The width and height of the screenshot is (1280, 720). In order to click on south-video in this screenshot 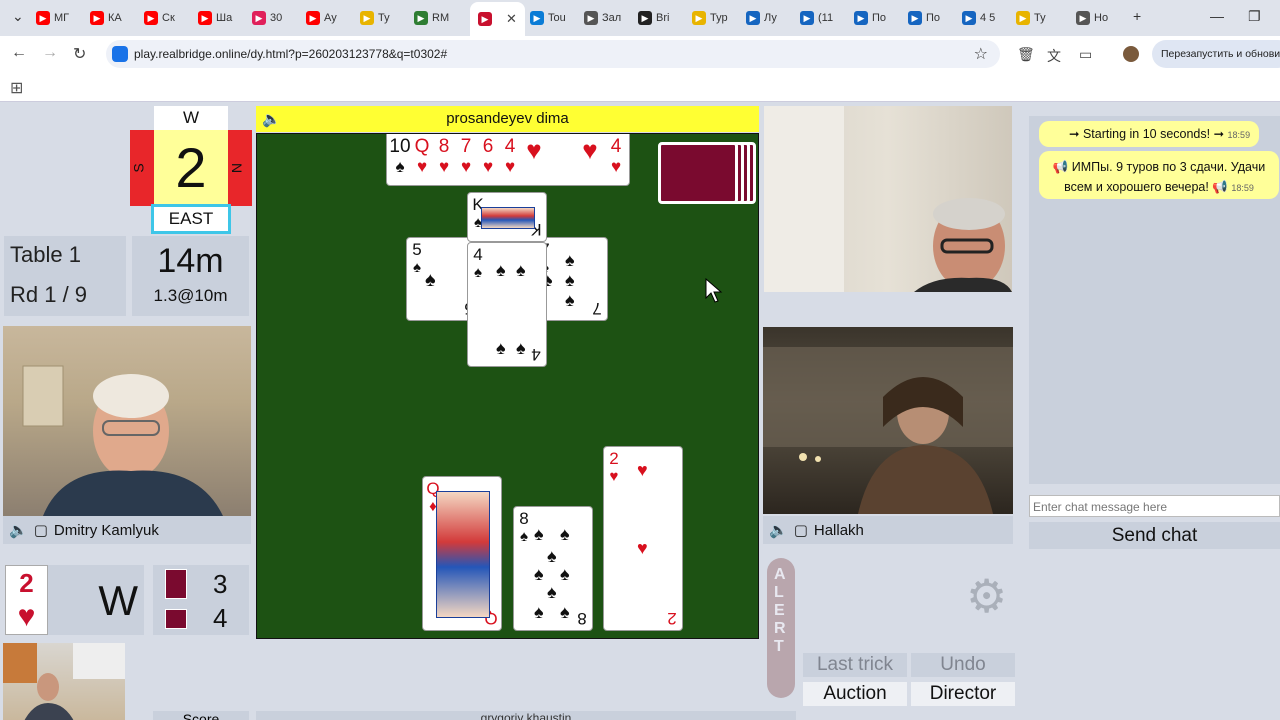, I will do `click(64, 681)`.